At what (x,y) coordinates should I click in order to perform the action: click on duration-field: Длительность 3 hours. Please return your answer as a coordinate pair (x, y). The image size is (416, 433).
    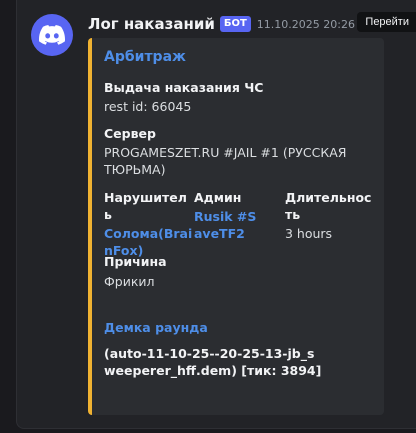
    Looking at the image, I should click on (330, 215).